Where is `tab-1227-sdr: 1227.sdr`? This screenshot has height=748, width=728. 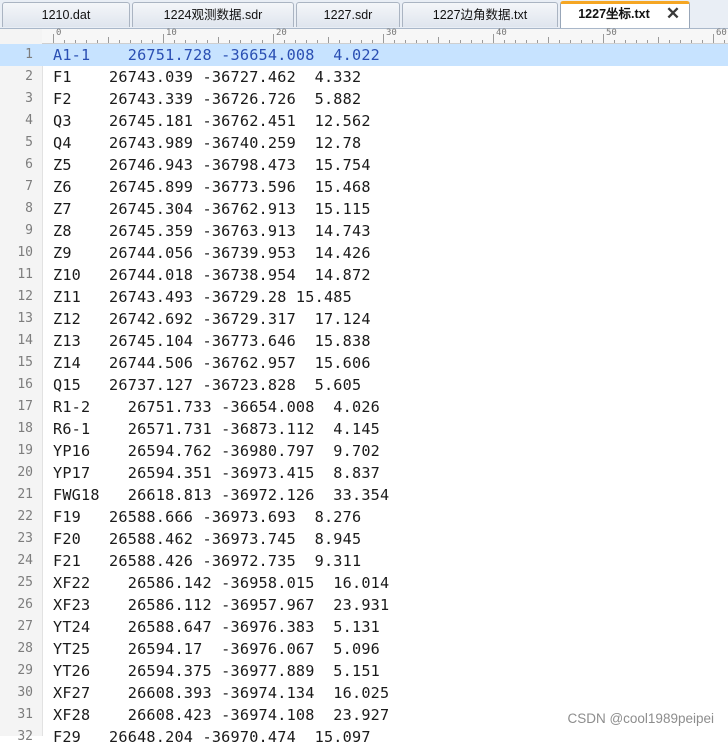
tab-1227-sdr: 1227.sdr is located at coordinates (348, 14).